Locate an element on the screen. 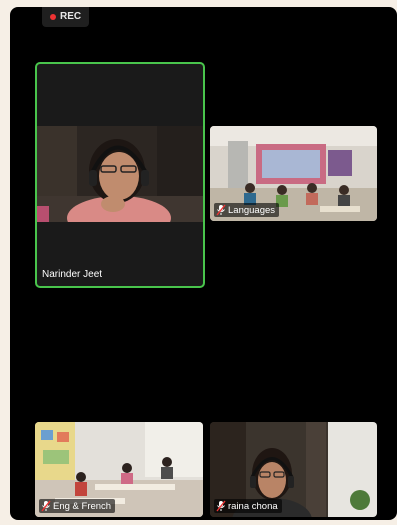  participant-name: raina chona is located at coordinates (253, 506).